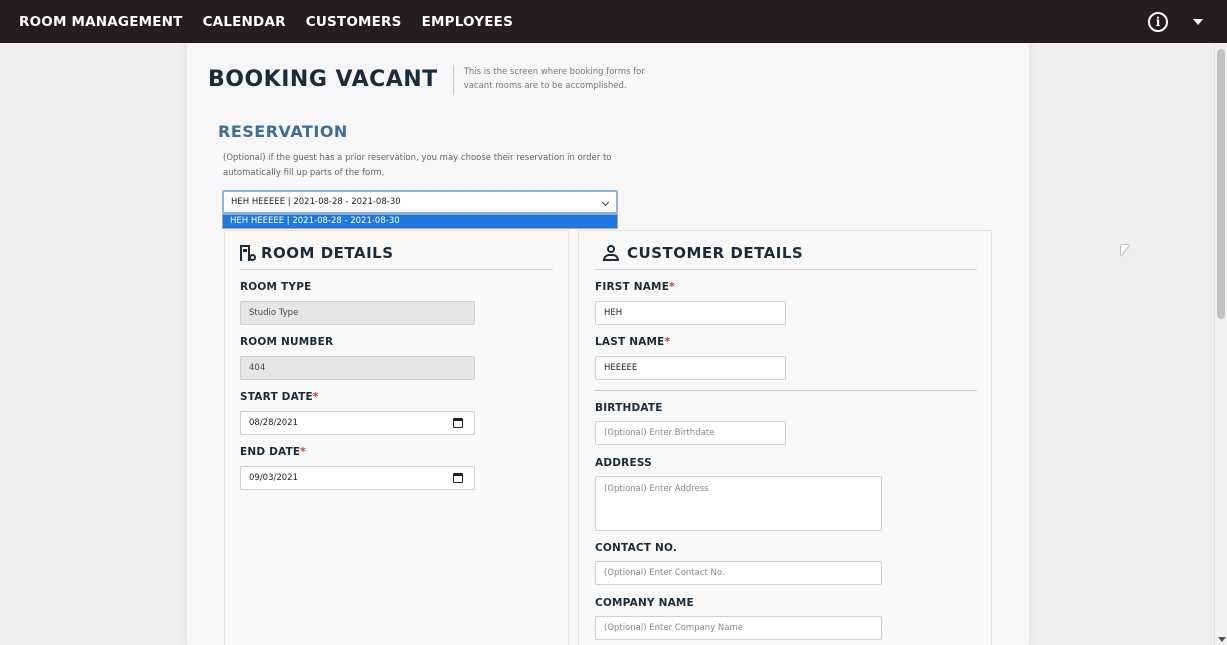  I want to click on mouse-cursor-icon, so click(1125, 250).